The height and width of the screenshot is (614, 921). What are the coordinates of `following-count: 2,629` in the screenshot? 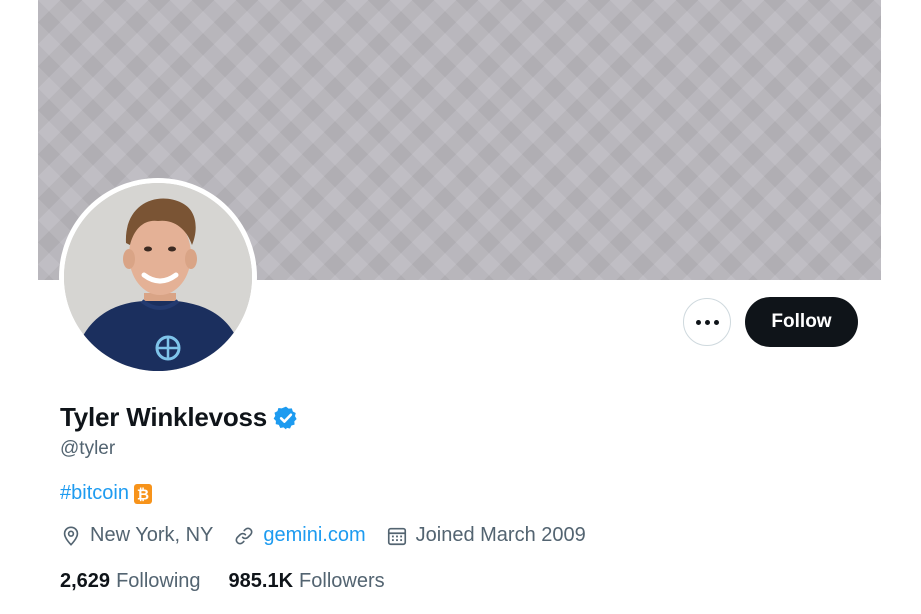 It's located at (85, 581).